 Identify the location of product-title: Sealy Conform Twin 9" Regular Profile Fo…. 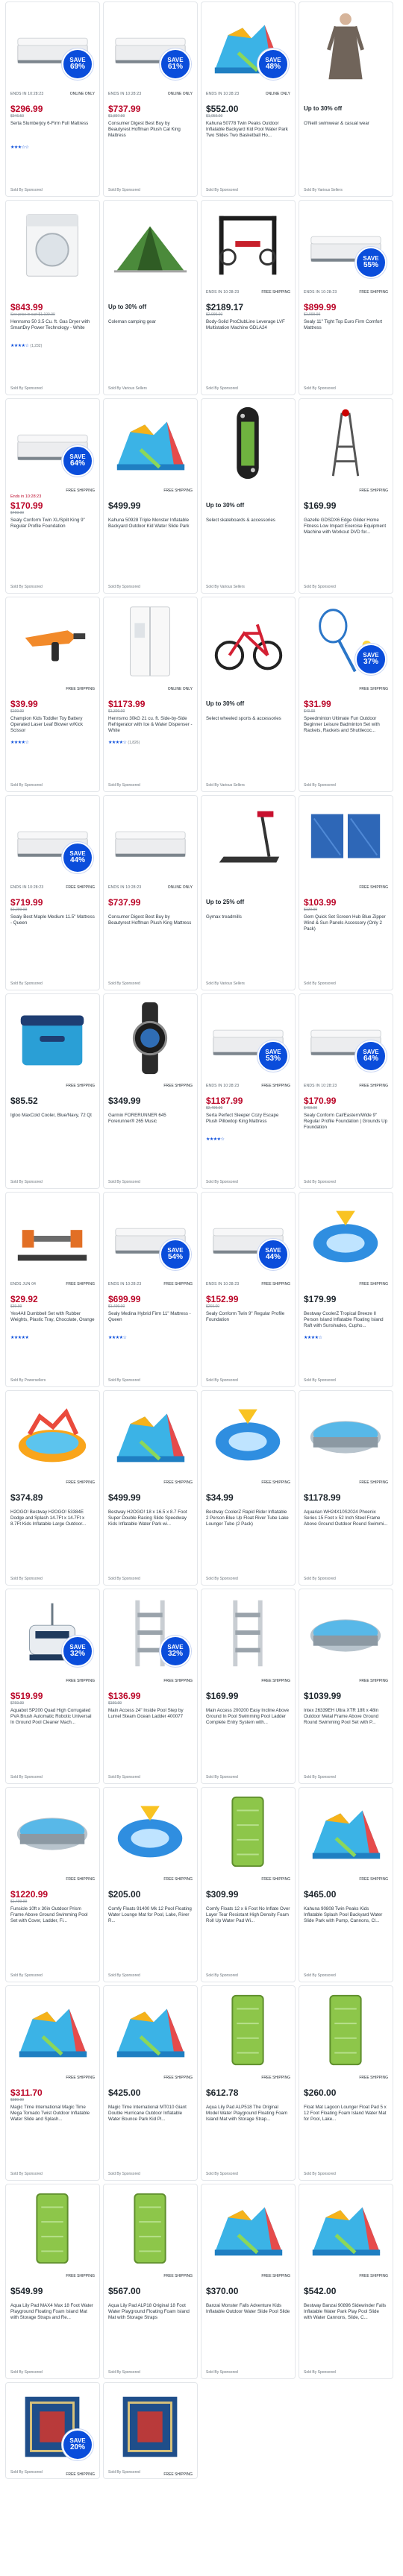
(248, 1323).